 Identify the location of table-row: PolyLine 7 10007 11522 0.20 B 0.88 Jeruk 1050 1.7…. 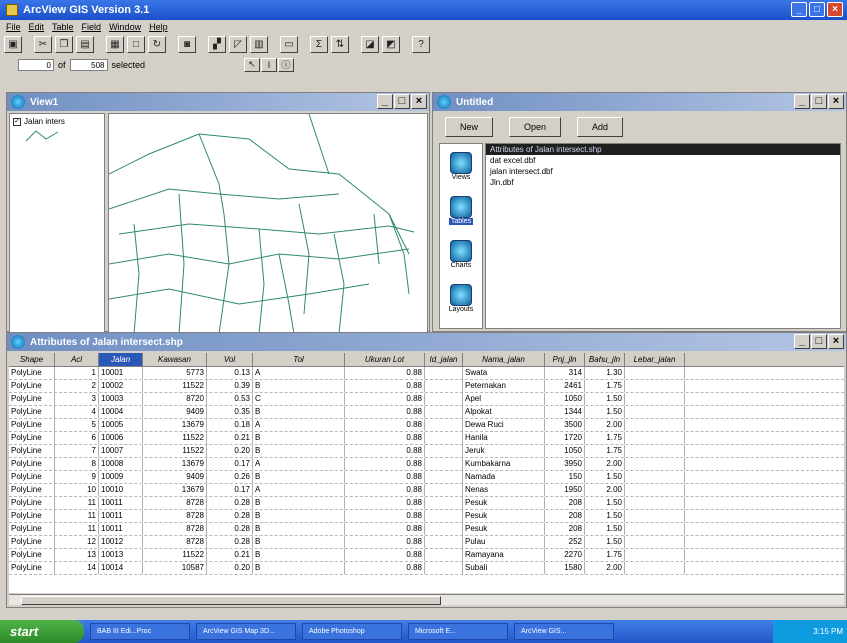
(426, 451).